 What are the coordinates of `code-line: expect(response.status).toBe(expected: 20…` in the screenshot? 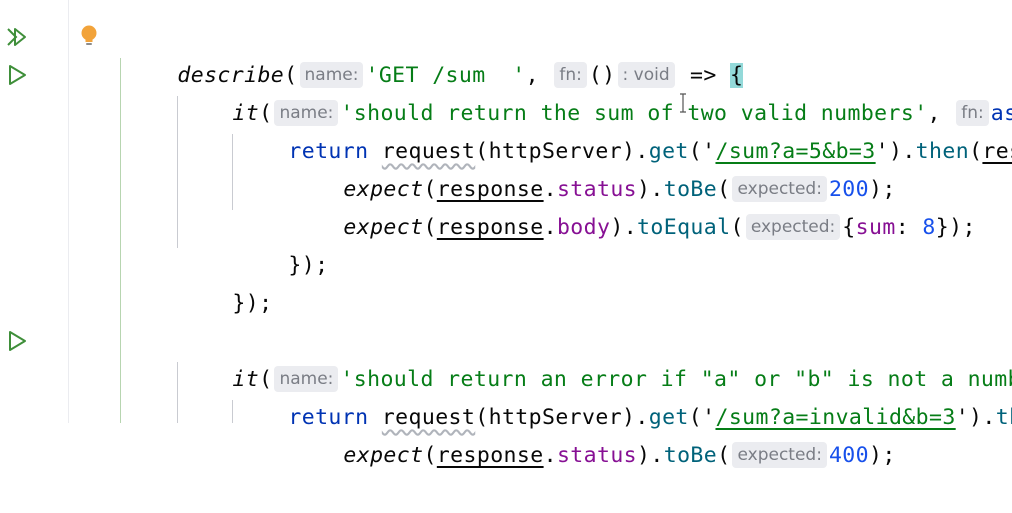 It's located at (593, 167).